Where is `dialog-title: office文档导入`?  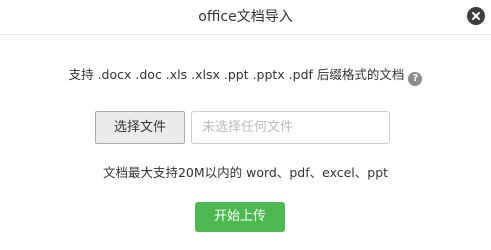
dialog-title: office文档导入 is located at coordinates (245, 17).